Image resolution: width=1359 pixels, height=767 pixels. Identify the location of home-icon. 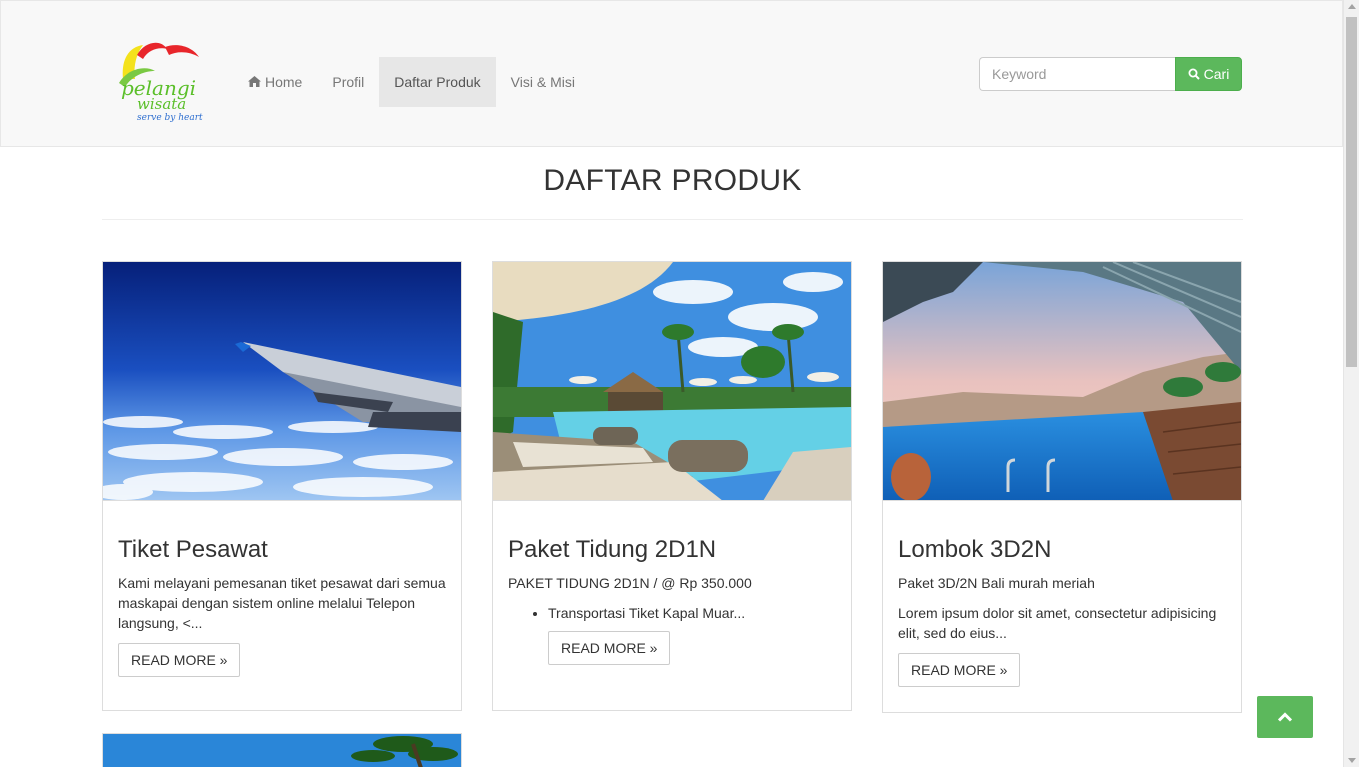
(254, 82).